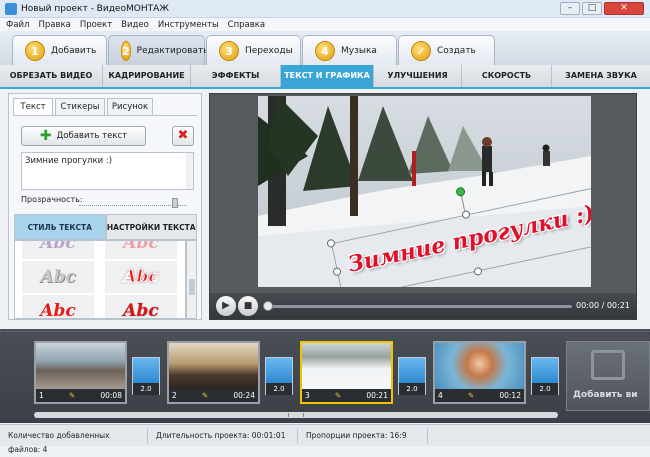 This screenshot has width=650, height=457. Describe the element at coordinates (456, 50) in the screenshot. I see `step-label: Создать` at that location.